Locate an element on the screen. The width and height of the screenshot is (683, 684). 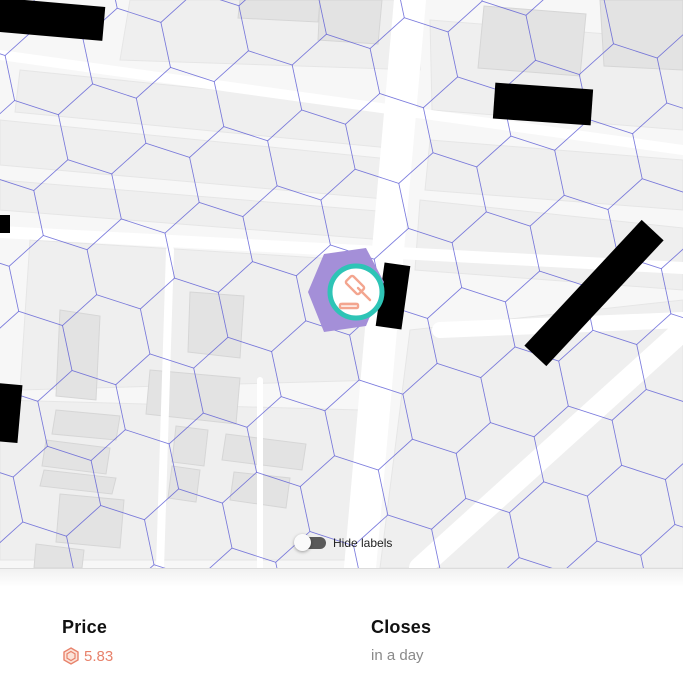
price-label: Price is located at coordinates (85, 627).